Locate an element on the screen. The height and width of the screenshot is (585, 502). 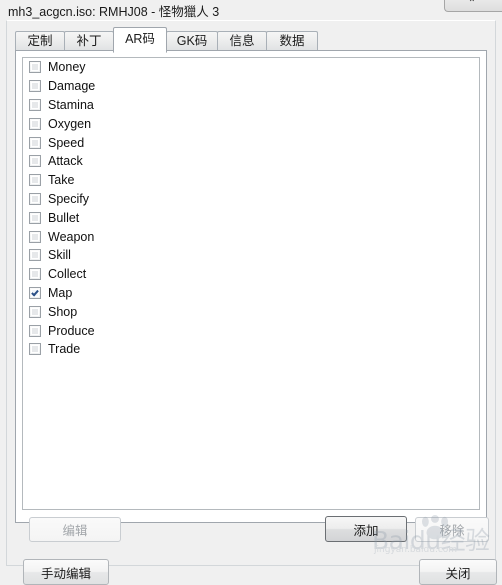
list-item-label: Map is located at coordinates (60, 292).